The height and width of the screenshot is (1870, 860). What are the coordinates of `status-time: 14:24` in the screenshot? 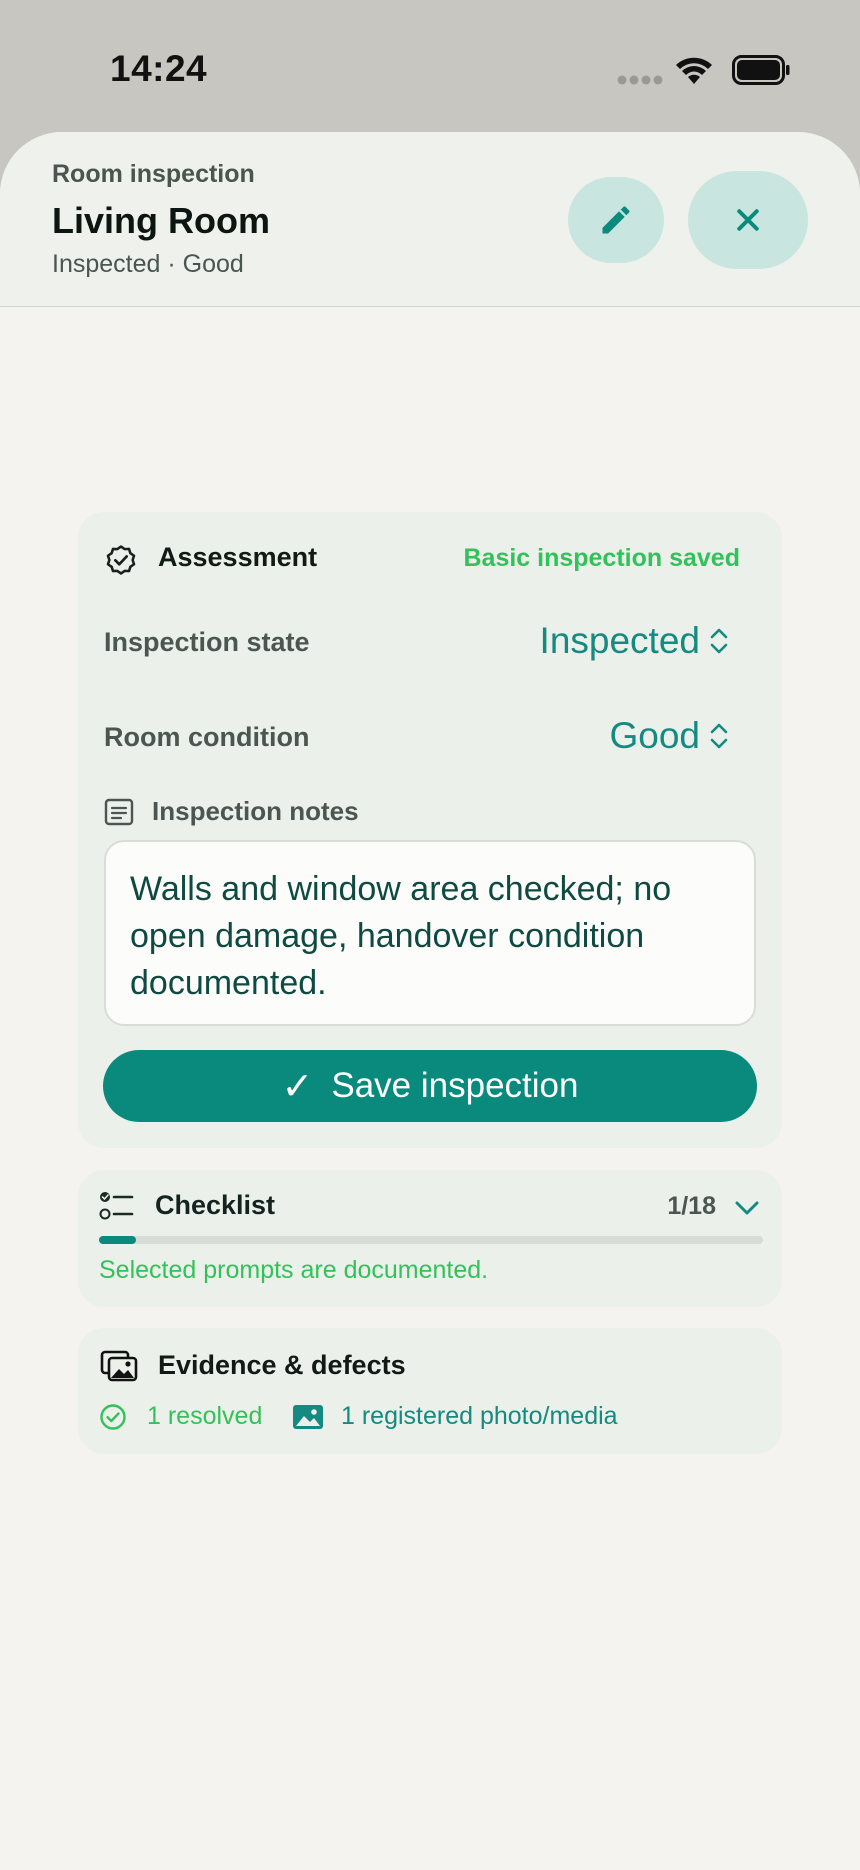 It's located at (159, 68).